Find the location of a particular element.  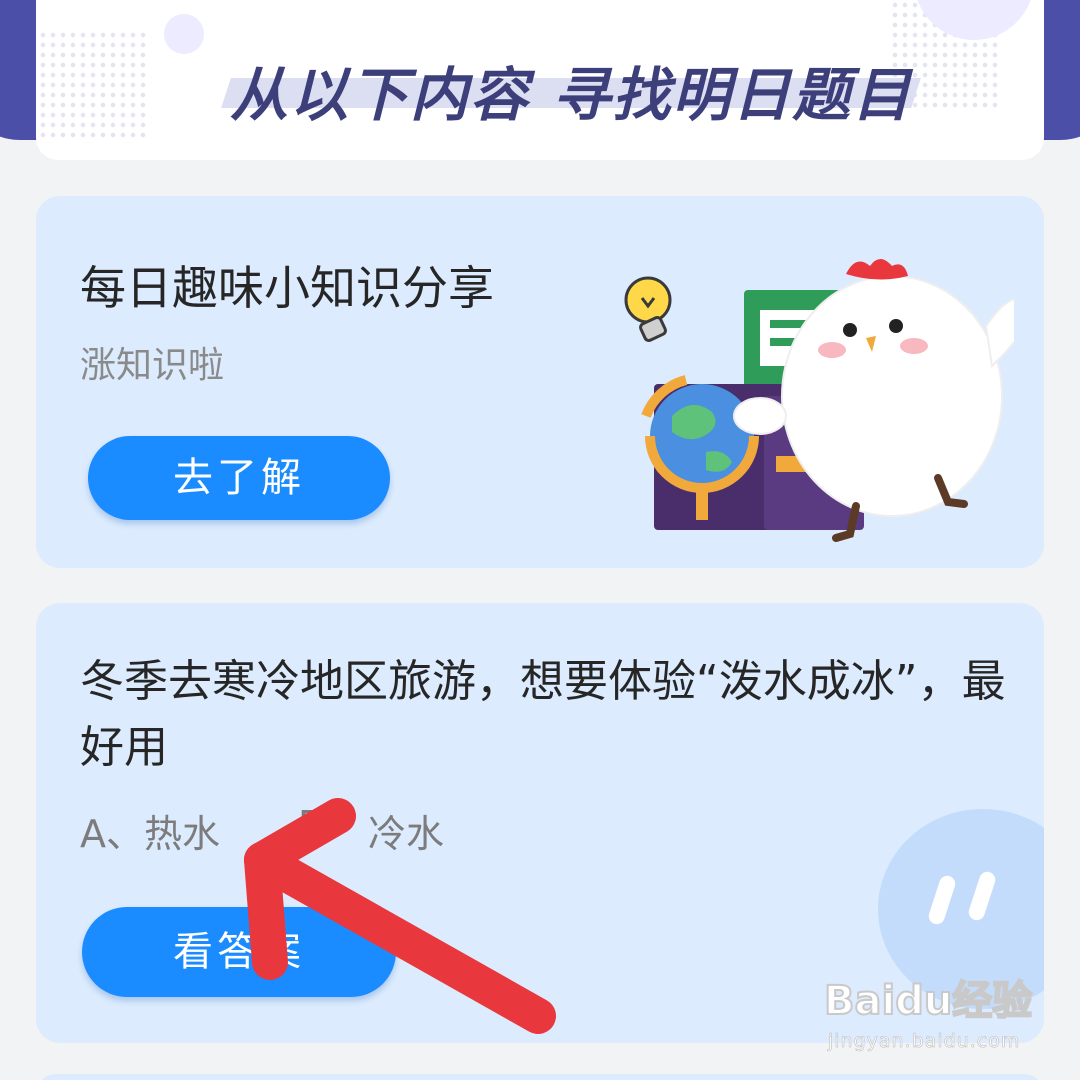

option-b-prefix: B is located at coordinates (311, 825).